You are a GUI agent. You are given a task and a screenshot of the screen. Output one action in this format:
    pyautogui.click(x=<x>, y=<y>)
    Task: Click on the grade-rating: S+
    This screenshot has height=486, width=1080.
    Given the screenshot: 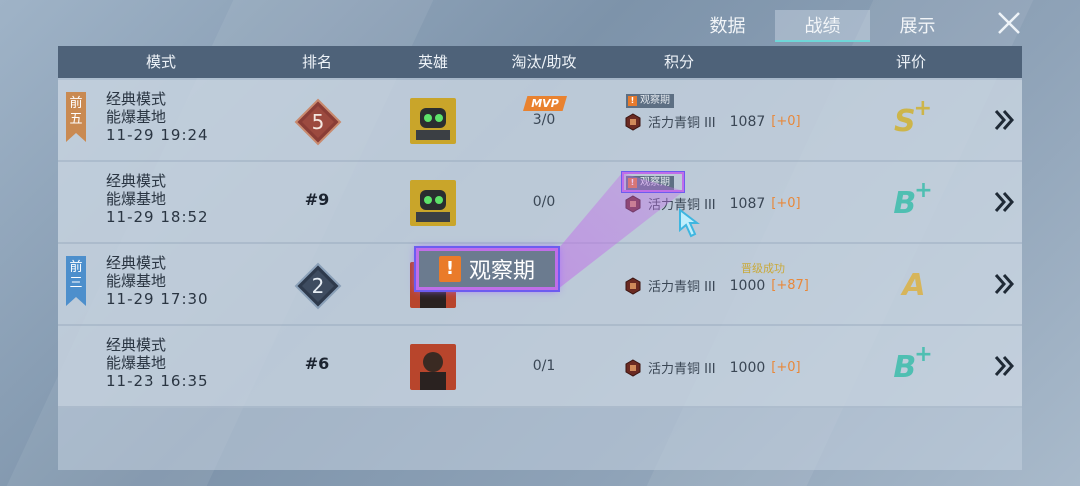 What is the action you would take?
    pyautogui.click(x=913, y=117)
    